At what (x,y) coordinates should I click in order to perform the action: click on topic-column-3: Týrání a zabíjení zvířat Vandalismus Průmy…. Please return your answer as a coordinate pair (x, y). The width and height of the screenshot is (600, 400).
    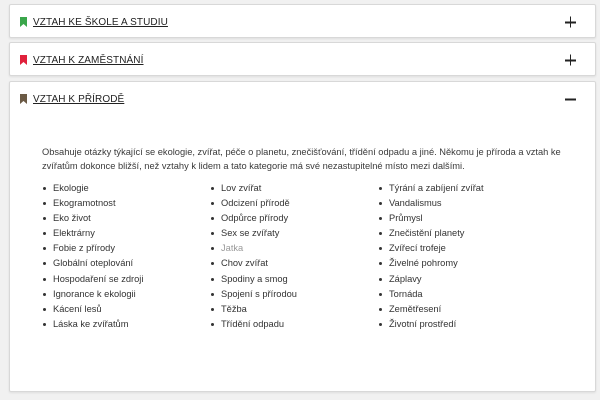
    Looking at the image, I should click on (462, 256).